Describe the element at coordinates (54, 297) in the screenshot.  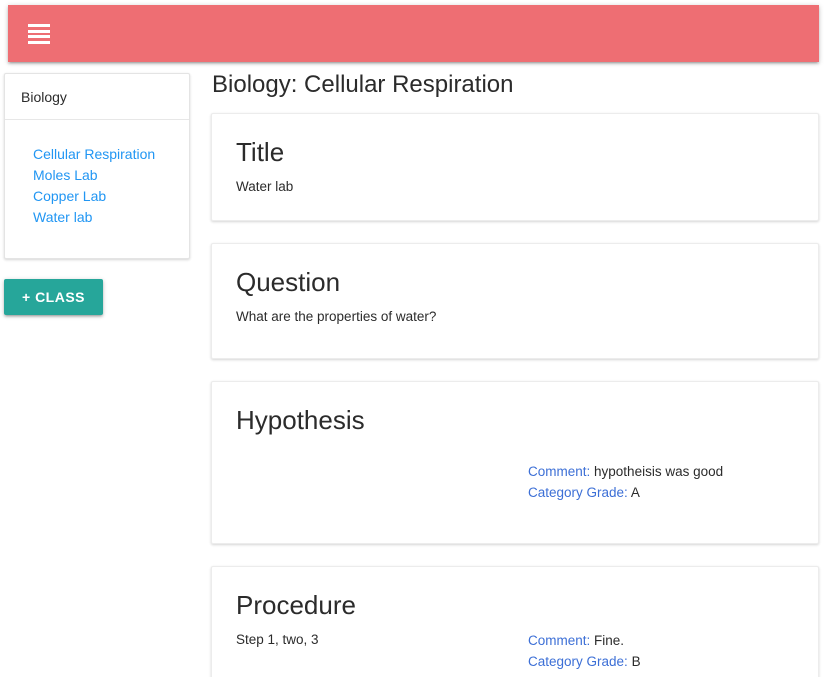
I see `add-class-button: + CLASS` at that location.